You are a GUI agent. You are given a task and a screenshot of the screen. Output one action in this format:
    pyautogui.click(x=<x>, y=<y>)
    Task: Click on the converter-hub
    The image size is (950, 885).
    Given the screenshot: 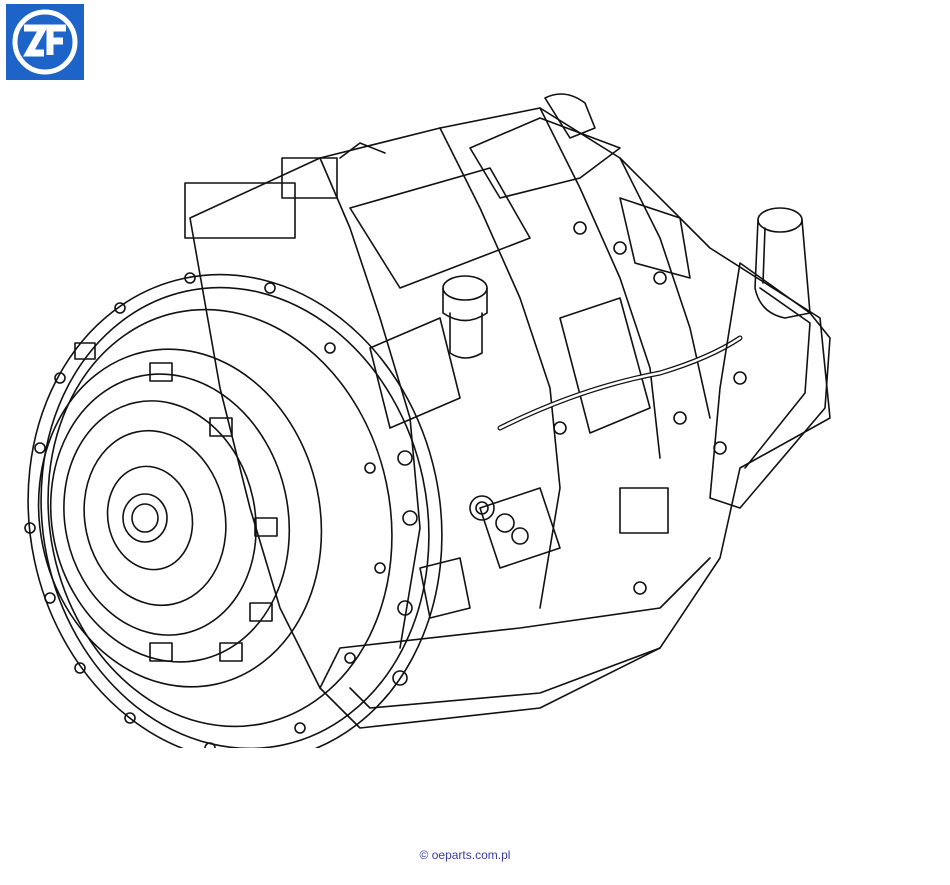 What is the action you would take?
    pyautogui.click(x=145, y=518)
    